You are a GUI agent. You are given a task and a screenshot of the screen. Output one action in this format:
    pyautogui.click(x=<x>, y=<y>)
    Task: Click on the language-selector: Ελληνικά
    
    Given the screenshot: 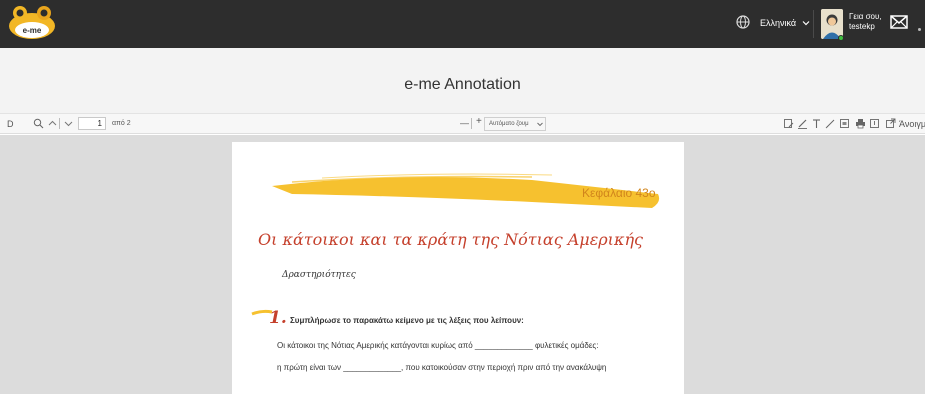 What is the action you would take?
    pyautogui.click(x=785, y=23)
    